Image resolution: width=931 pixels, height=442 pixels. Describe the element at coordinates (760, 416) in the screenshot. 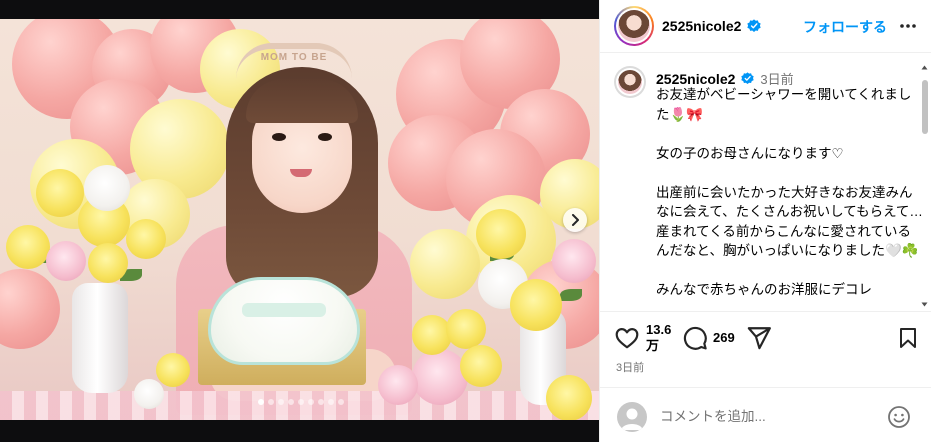

I see `comment-input` at that location.